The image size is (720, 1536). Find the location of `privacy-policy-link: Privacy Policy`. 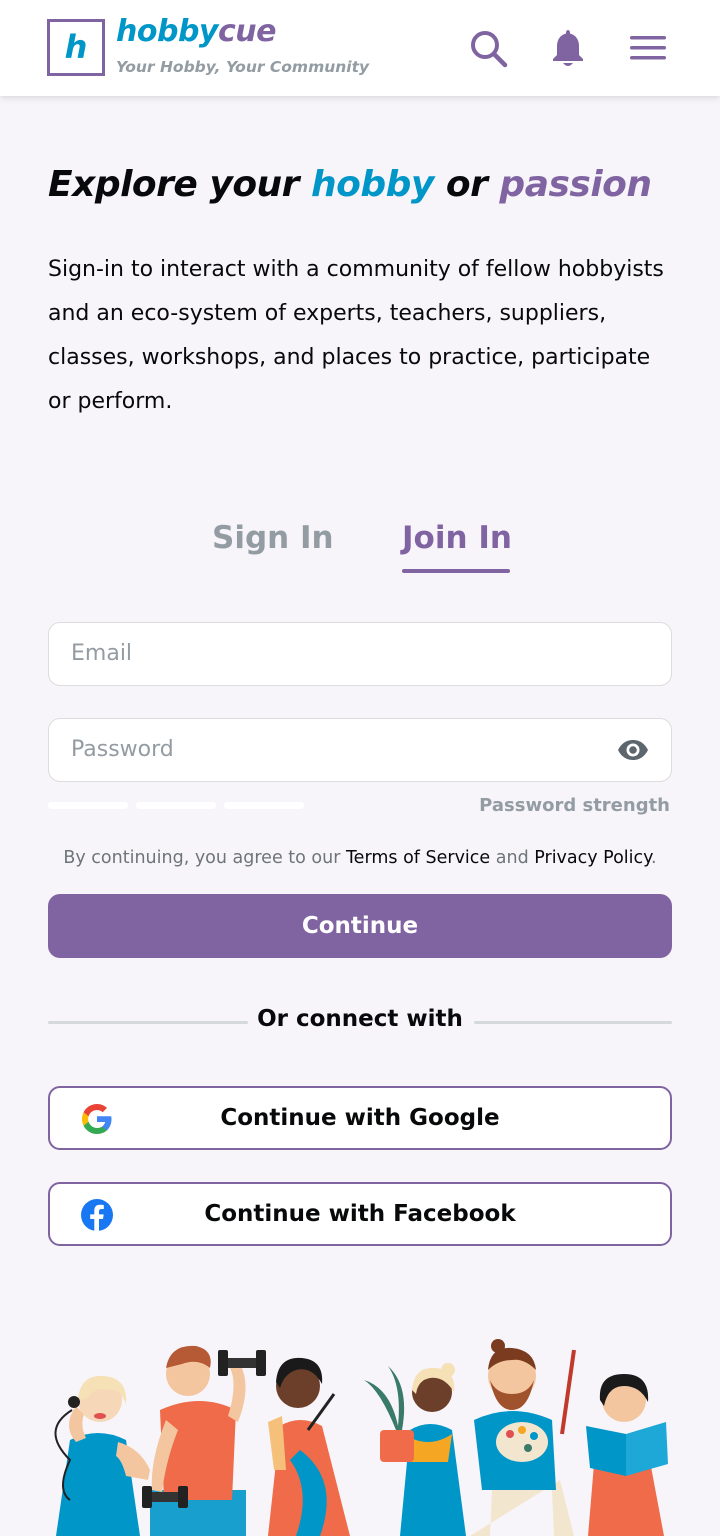

privacy-policy-link: Privacy Policy is located at coordinates (592, 858).